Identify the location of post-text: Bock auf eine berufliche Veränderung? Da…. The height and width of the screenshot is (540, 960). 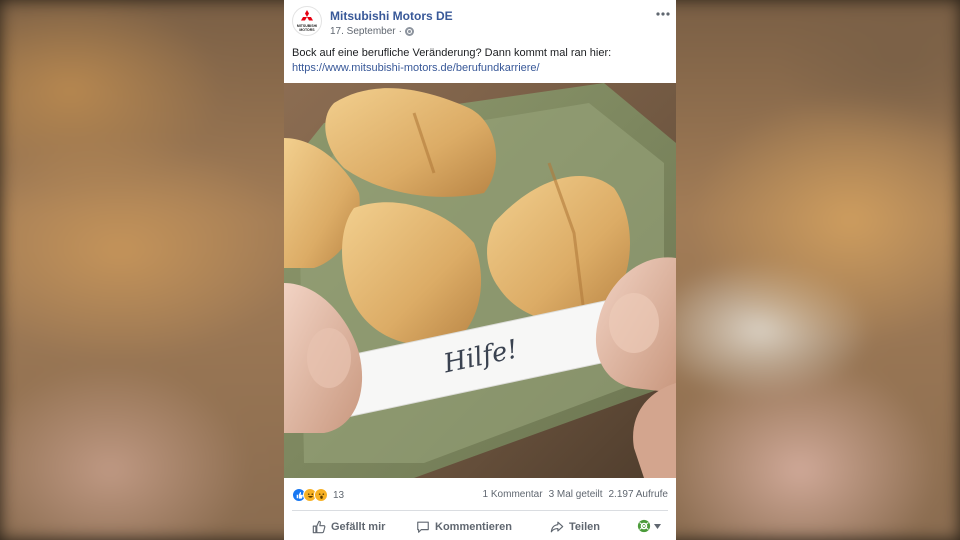
(452, 53).